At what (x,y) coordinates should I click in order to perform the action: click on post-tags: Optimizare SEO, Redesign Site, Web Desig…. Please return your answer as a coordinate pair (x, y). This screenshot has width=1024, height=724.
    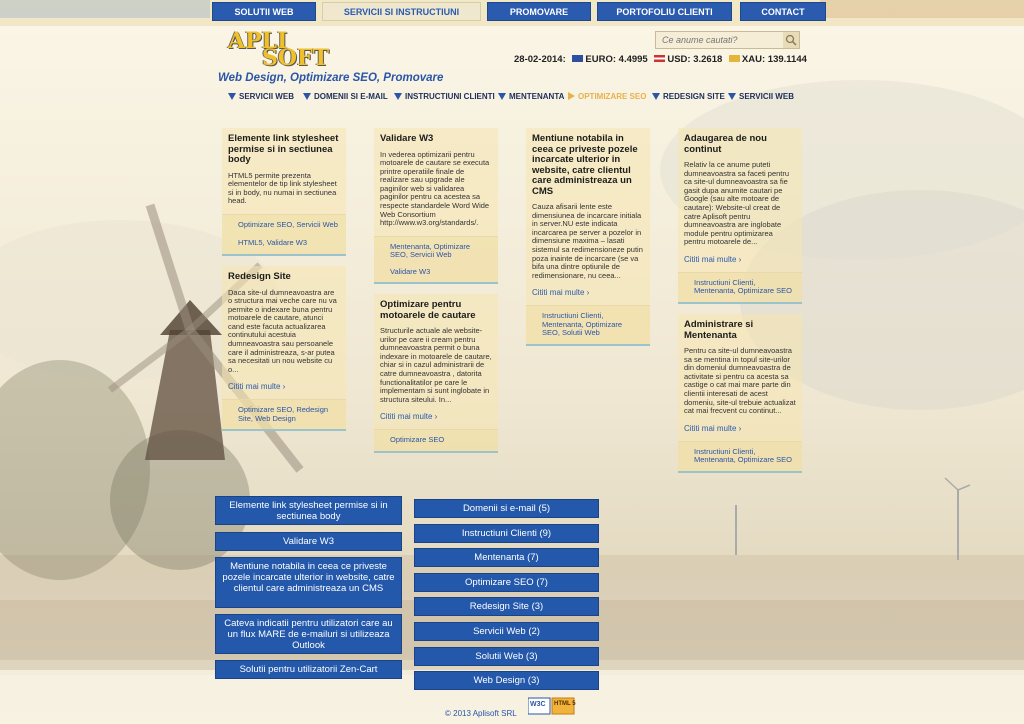
    Looking at the image, I should click on (284, 414).